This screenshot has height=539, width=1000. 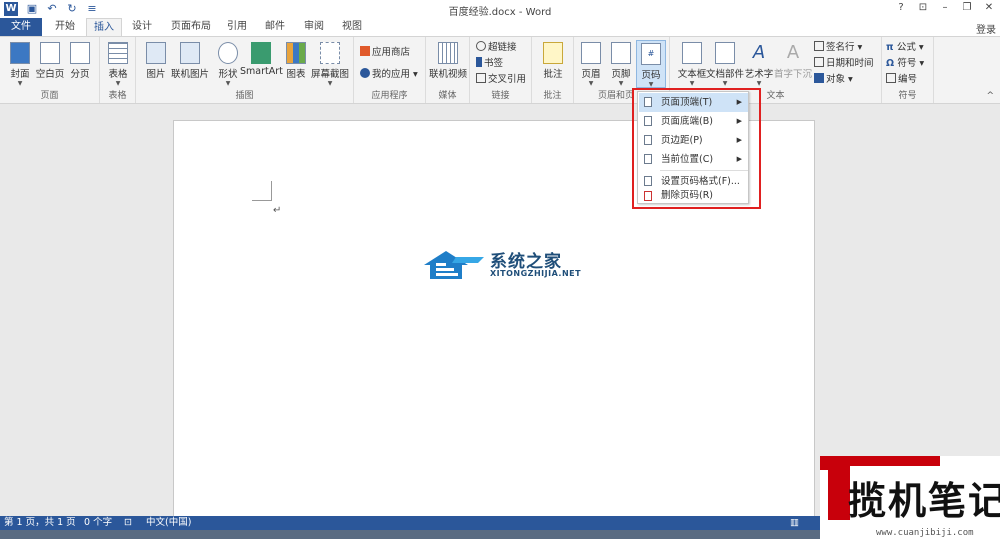 I want to click on page-count-status: 第 1 页，共 1 页, so click(x=40, y=523).